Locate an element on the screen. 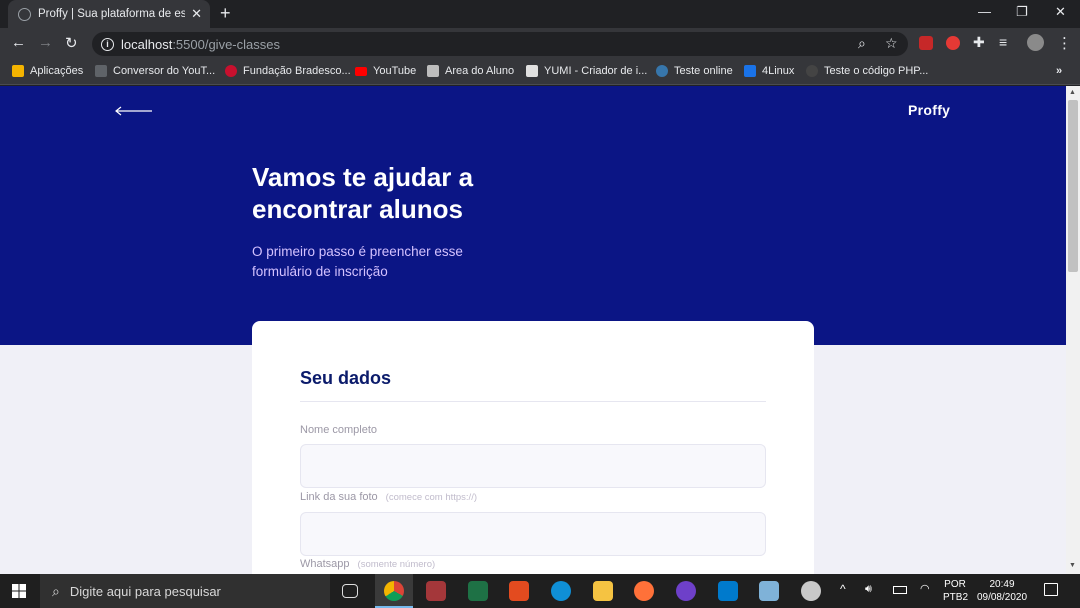 Image resolution: width=1080 pixels, height=608 pixels. notifications-icon is located at coordinates (1051, 589).